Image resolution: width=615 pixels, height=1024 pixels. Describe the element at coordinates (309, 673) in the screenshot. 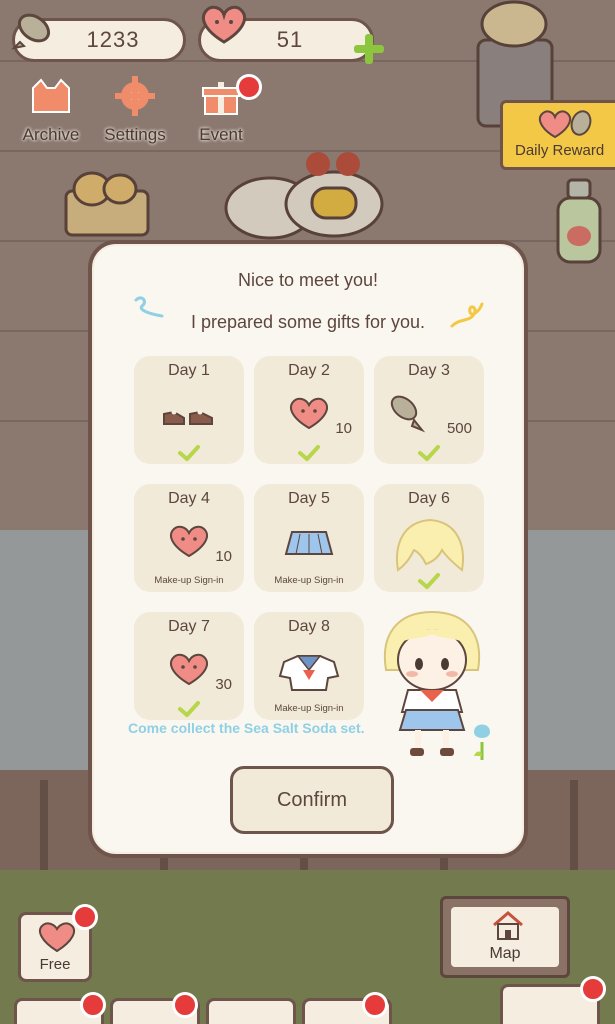

I see `sailor-top-icon` at that location.